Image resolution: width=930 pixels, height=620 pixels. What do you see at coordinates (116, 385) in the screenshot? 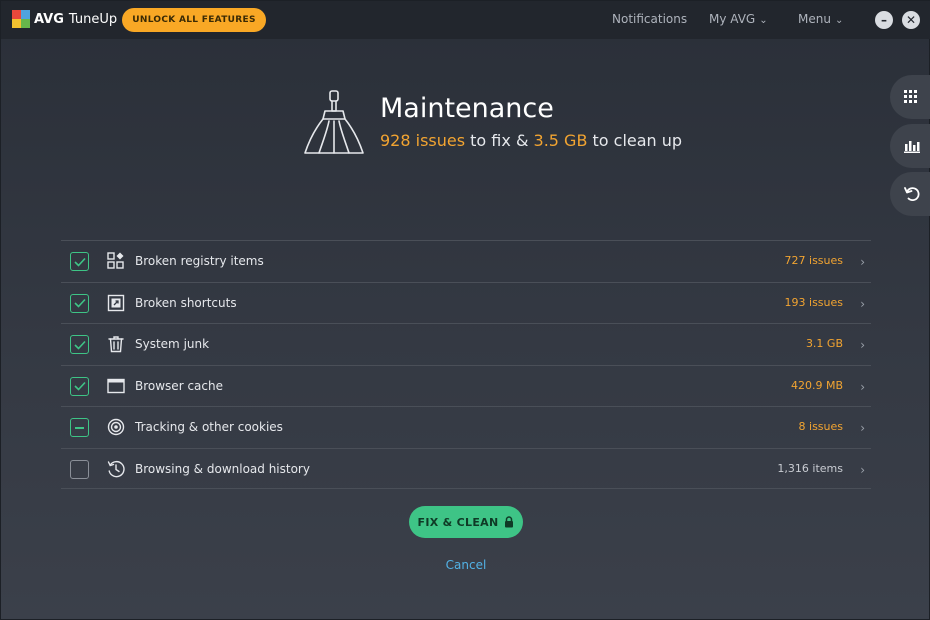
I see `browser-window-icon` at bounding box center [116, 385].